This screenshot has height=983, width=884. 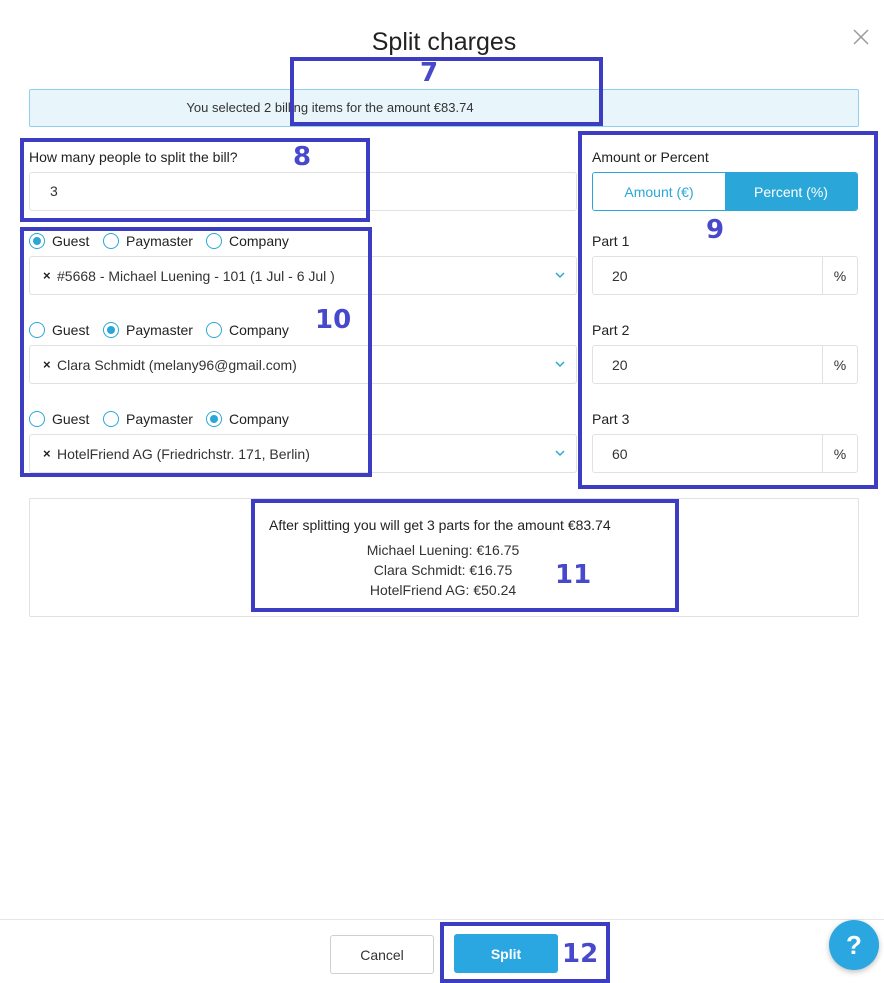 I want to click on part-2-value: 20, so click(x=620, y=365).